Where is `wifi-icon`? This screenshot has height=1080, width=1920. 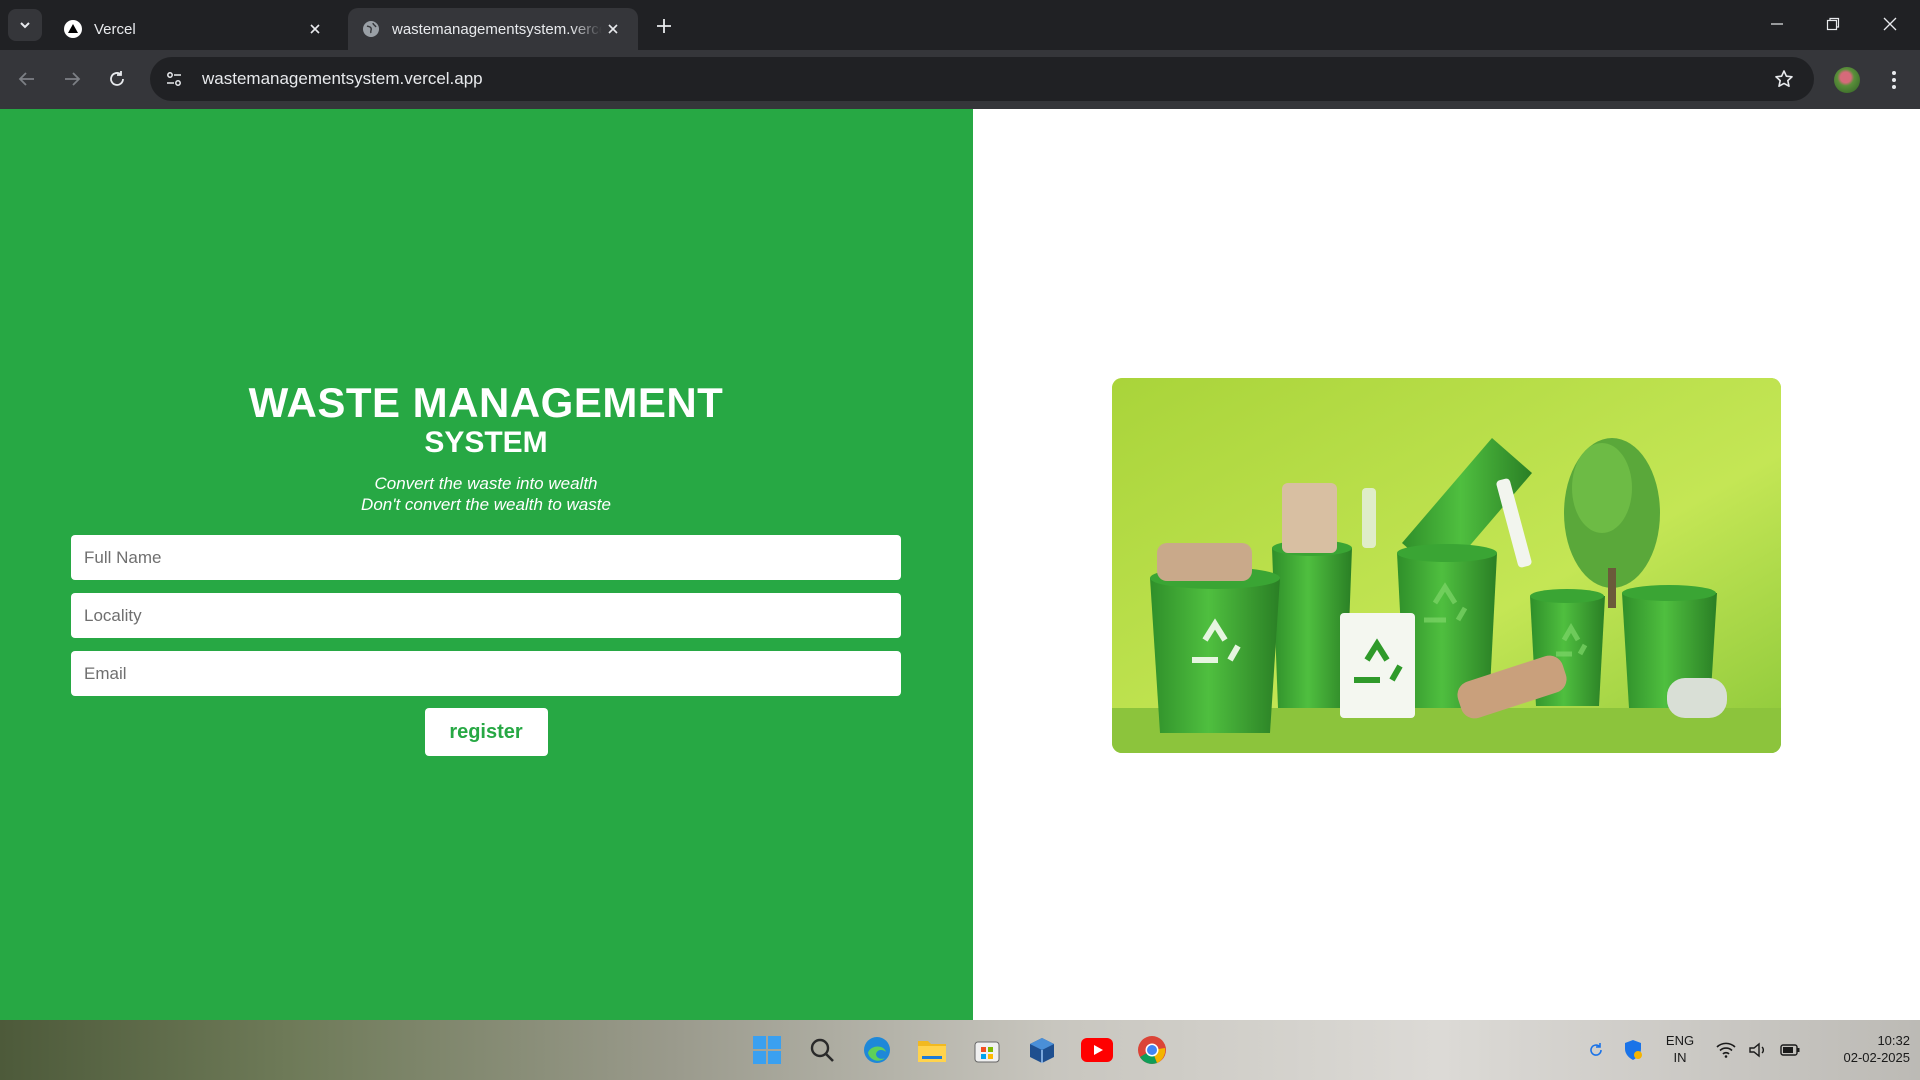
wifi-icon is located at coordinates (1726, 1050).